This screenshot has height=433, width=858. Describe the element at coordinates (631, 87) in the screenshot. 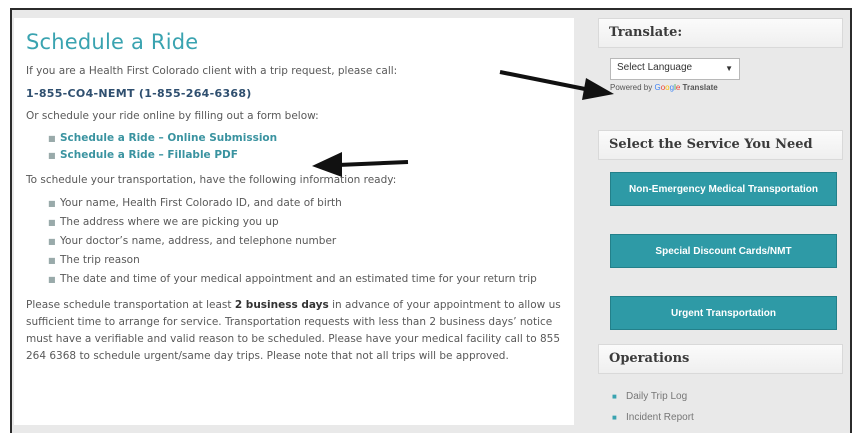

I see `powered-by-label: Powered by` at that location.